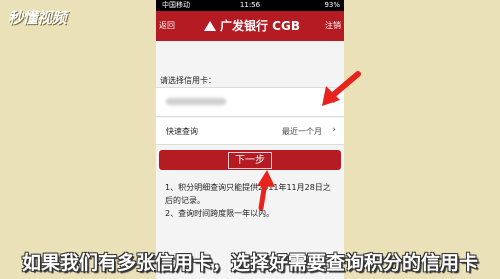  Describe the element at coordinates (182, 131) in the screenshot. I see `quick-query-label: 快速查询` at that location.